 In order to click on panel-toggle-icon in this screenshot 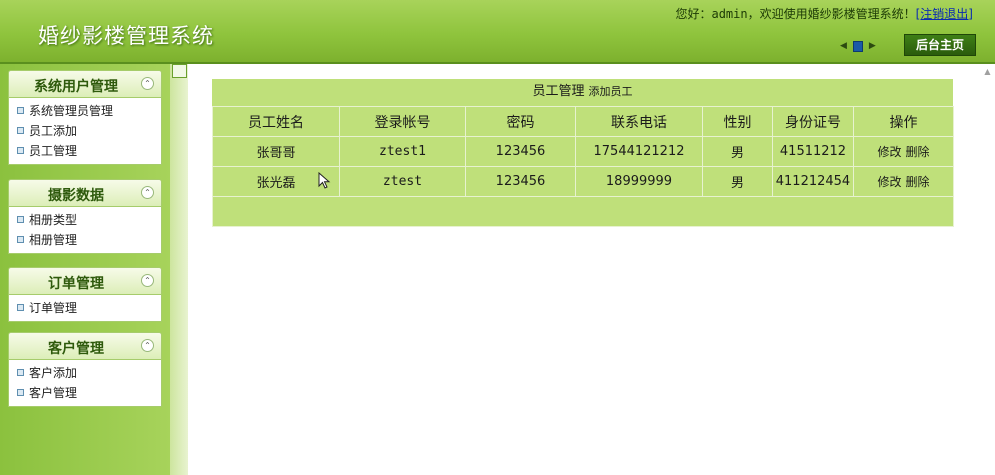, I will do `click(857, 46)`.